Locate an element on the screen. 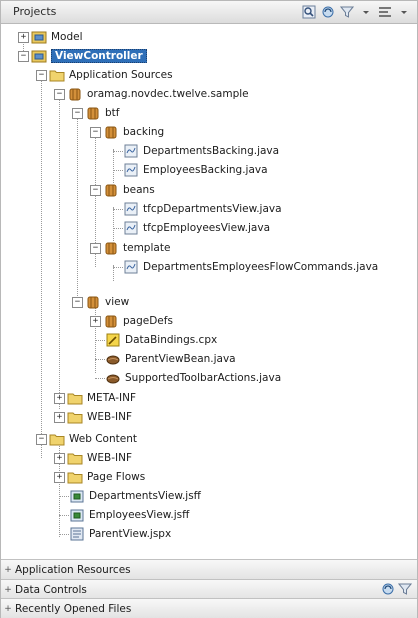 Image resolution: width=418 pixels, height=618 pixels. tree-node-departments-backing: DepartmentsBacking.java is located at coordinates (201, 150).